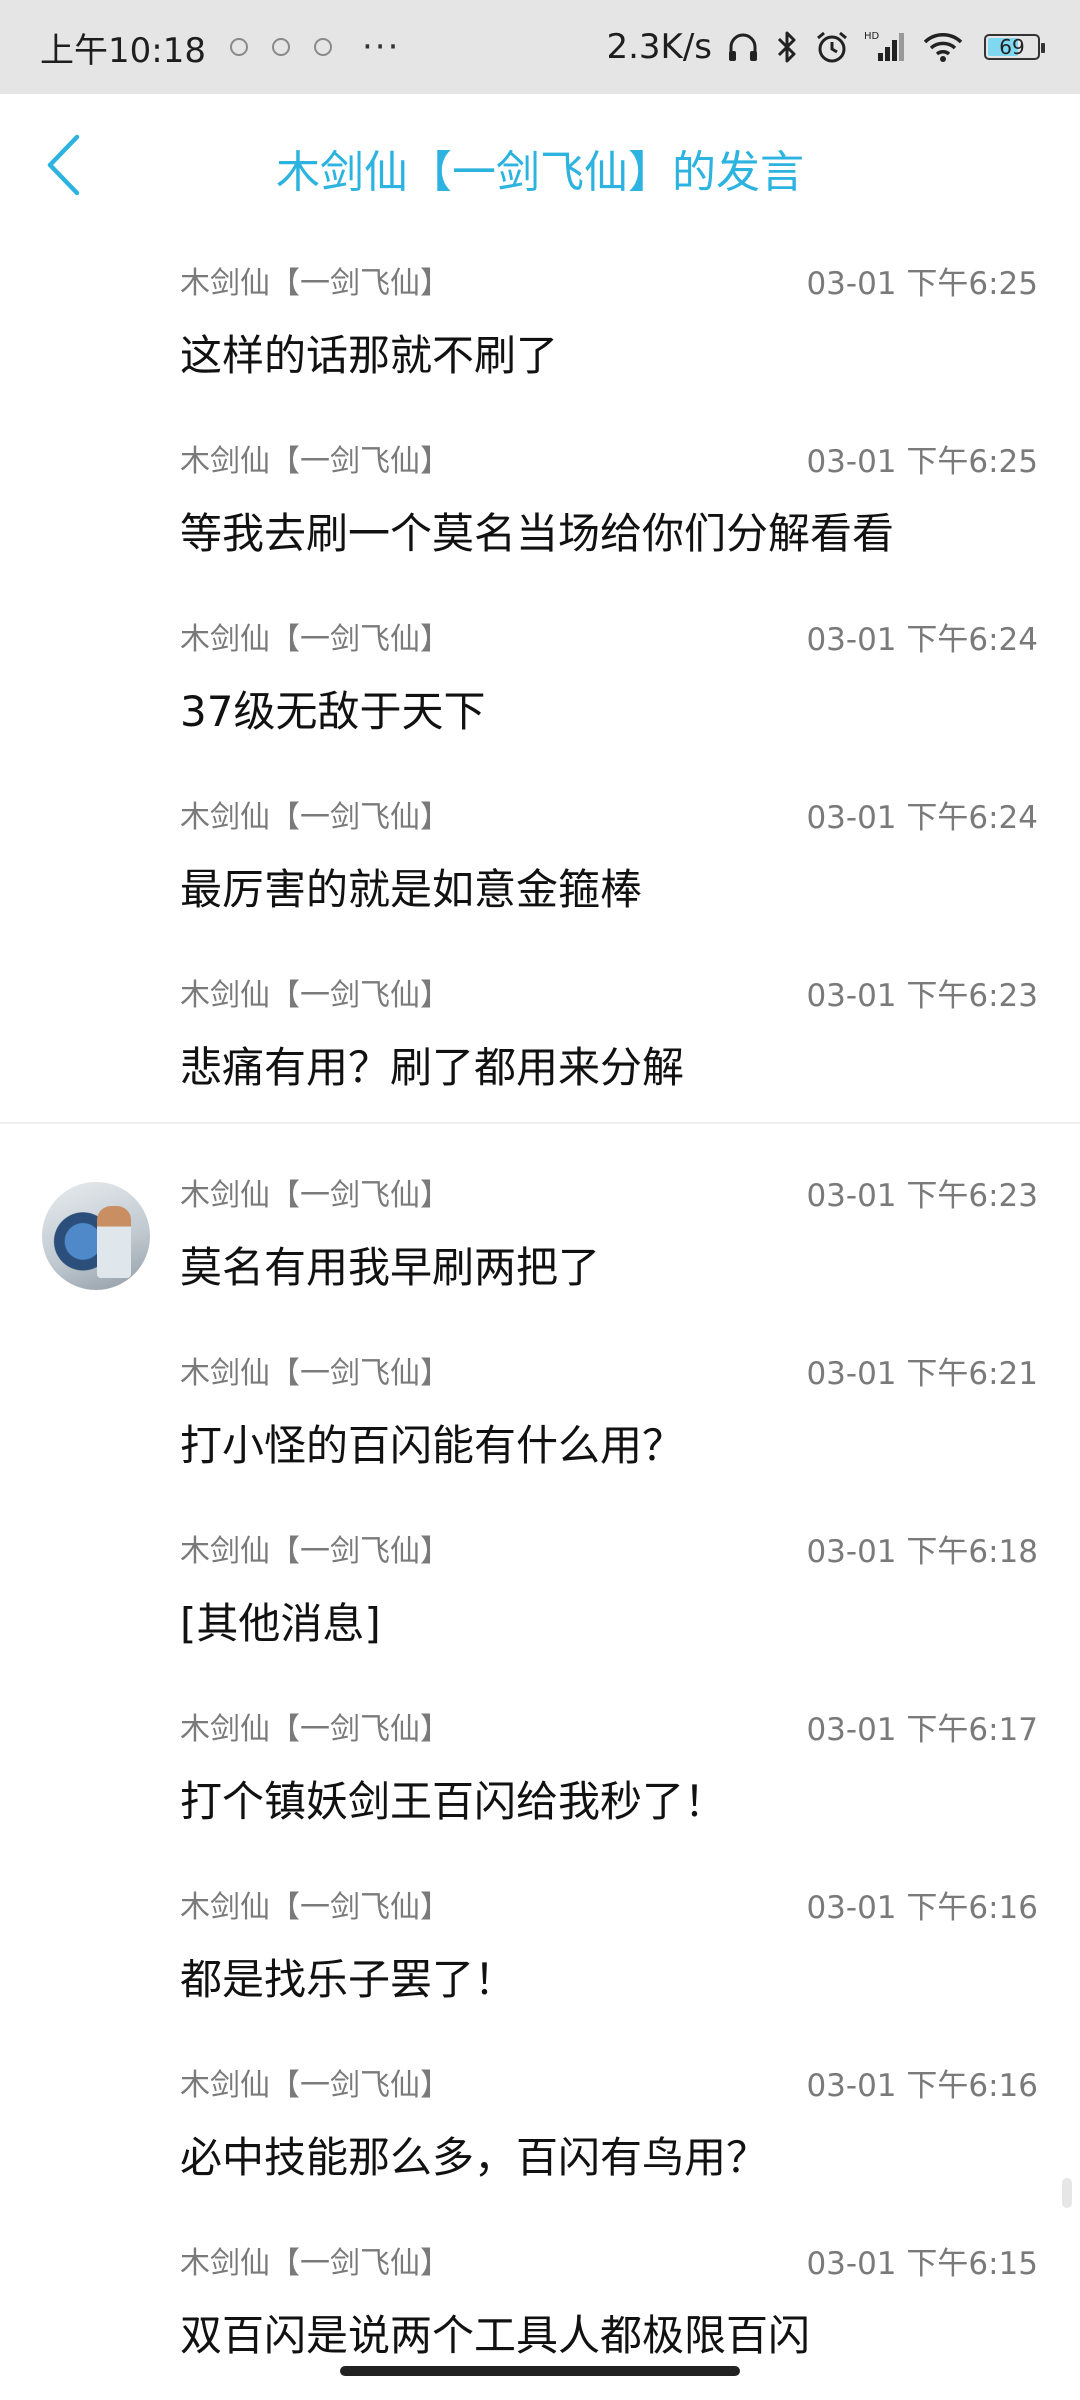  What do you see at coordinates (238, 47) in the screenshot?
I see `notification-circle-icon` at bounding box center [238, 47].